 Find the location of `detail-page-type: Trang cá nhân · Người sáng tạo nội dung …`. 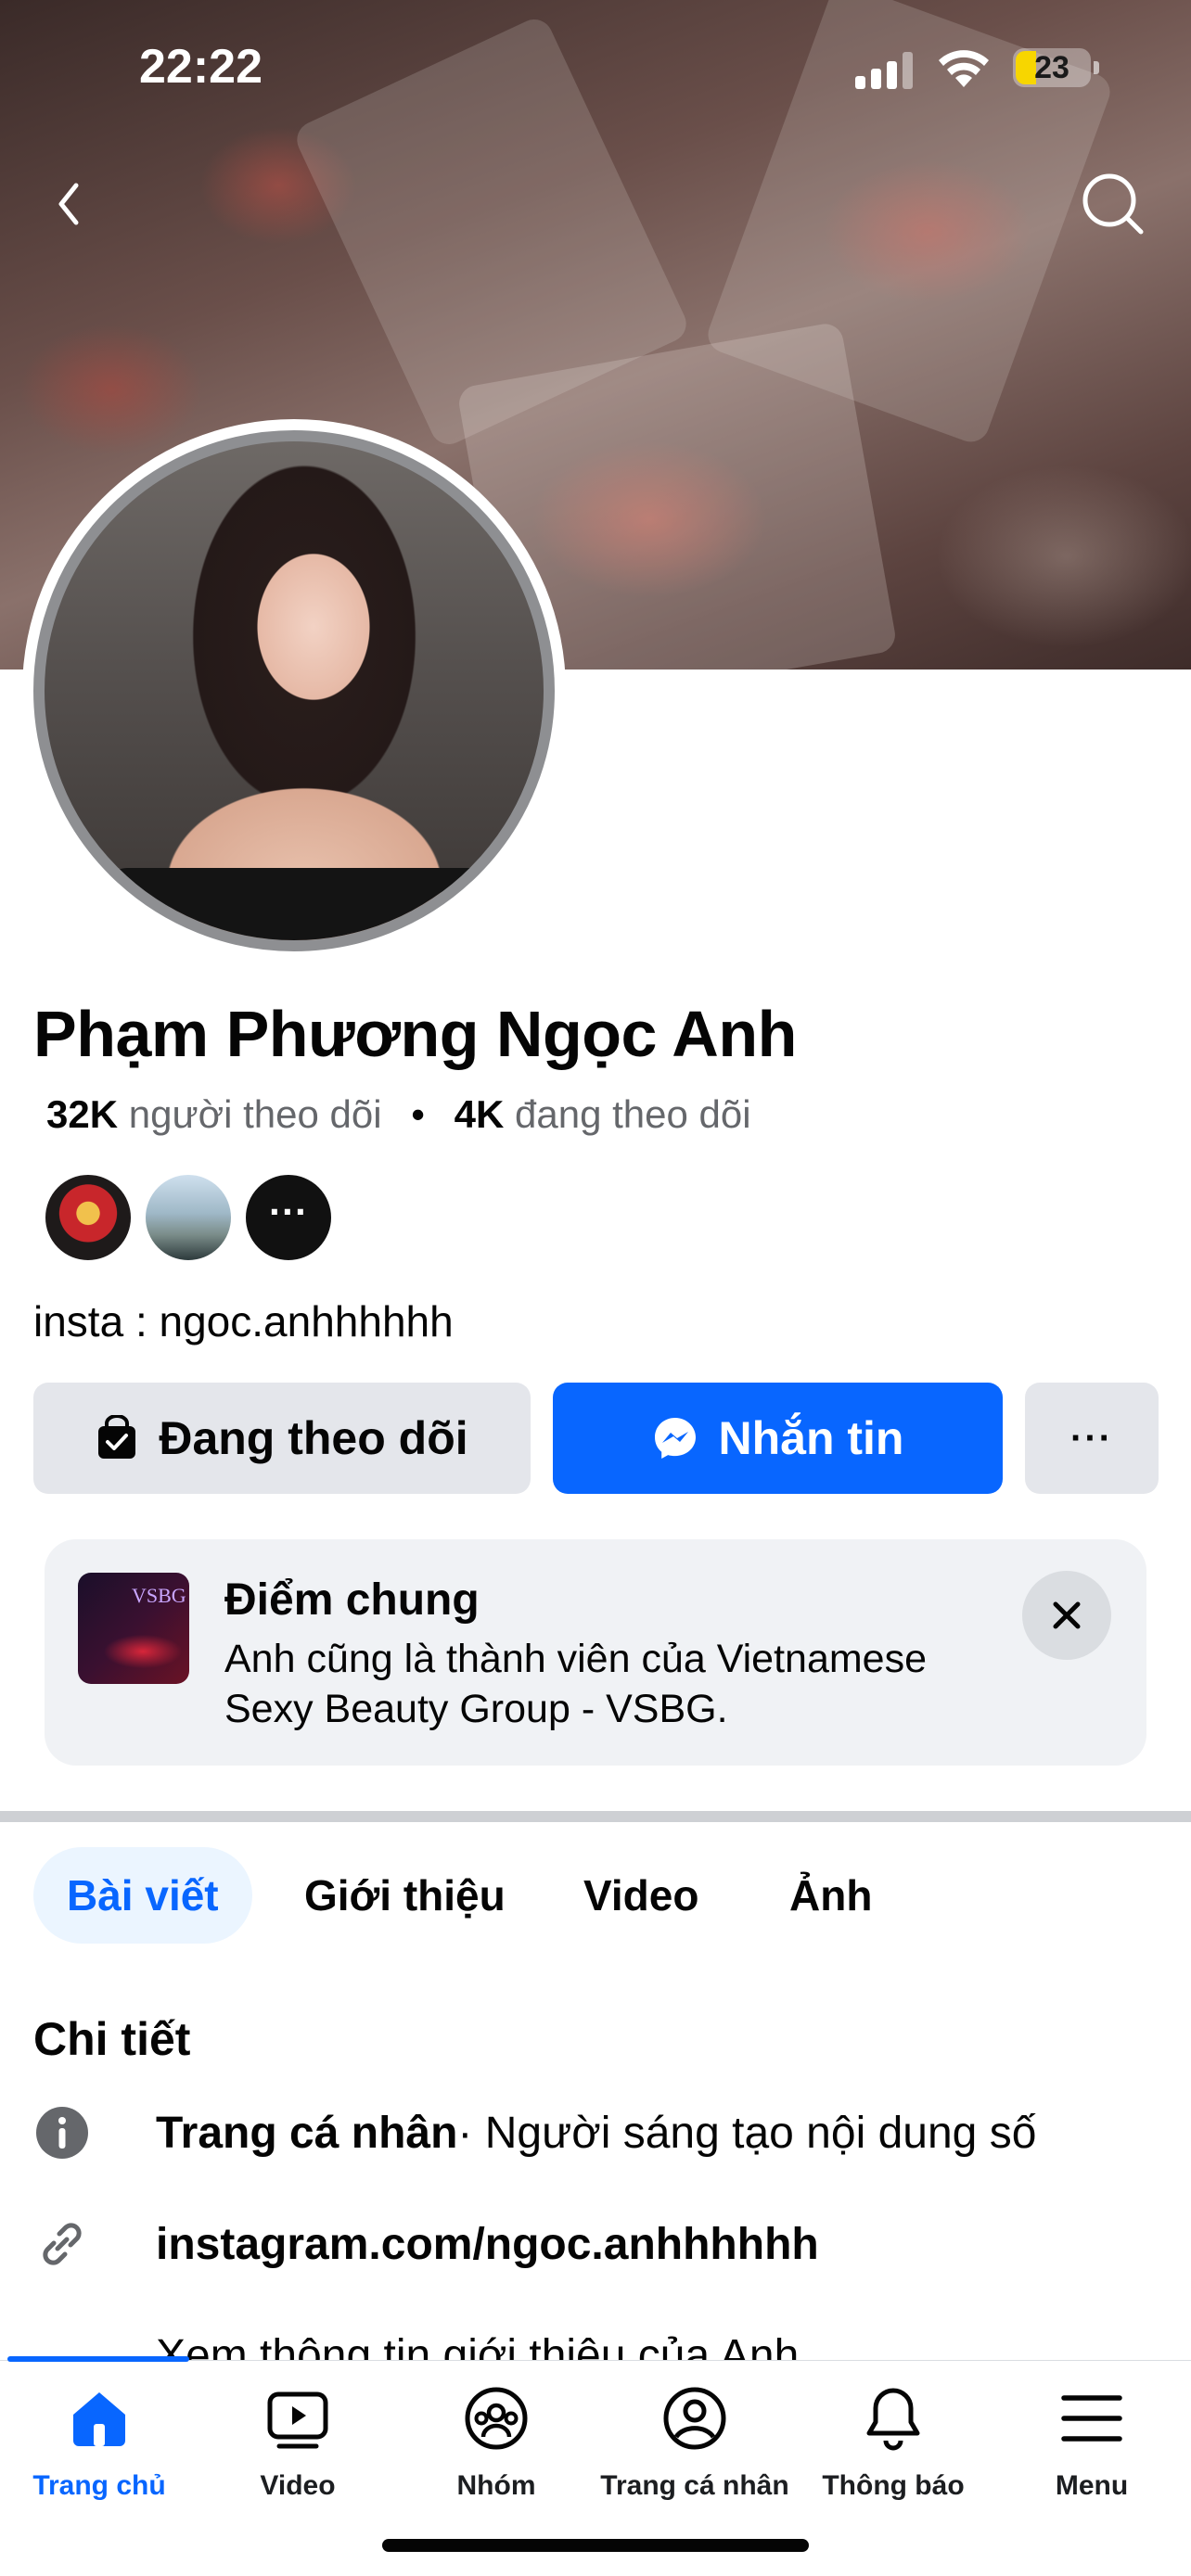

detail-page-type: Trang cá nhân · Người sáng tạo nội dung … is located at coordinates (534, 2132).